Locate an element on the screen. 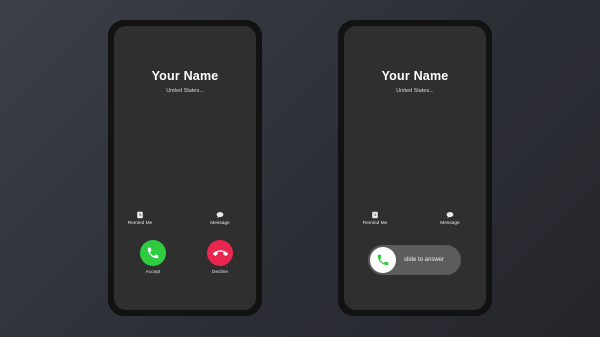 This screenshot has height=337, width=600. accept-button: Accept is located at coordinates (153, 257).